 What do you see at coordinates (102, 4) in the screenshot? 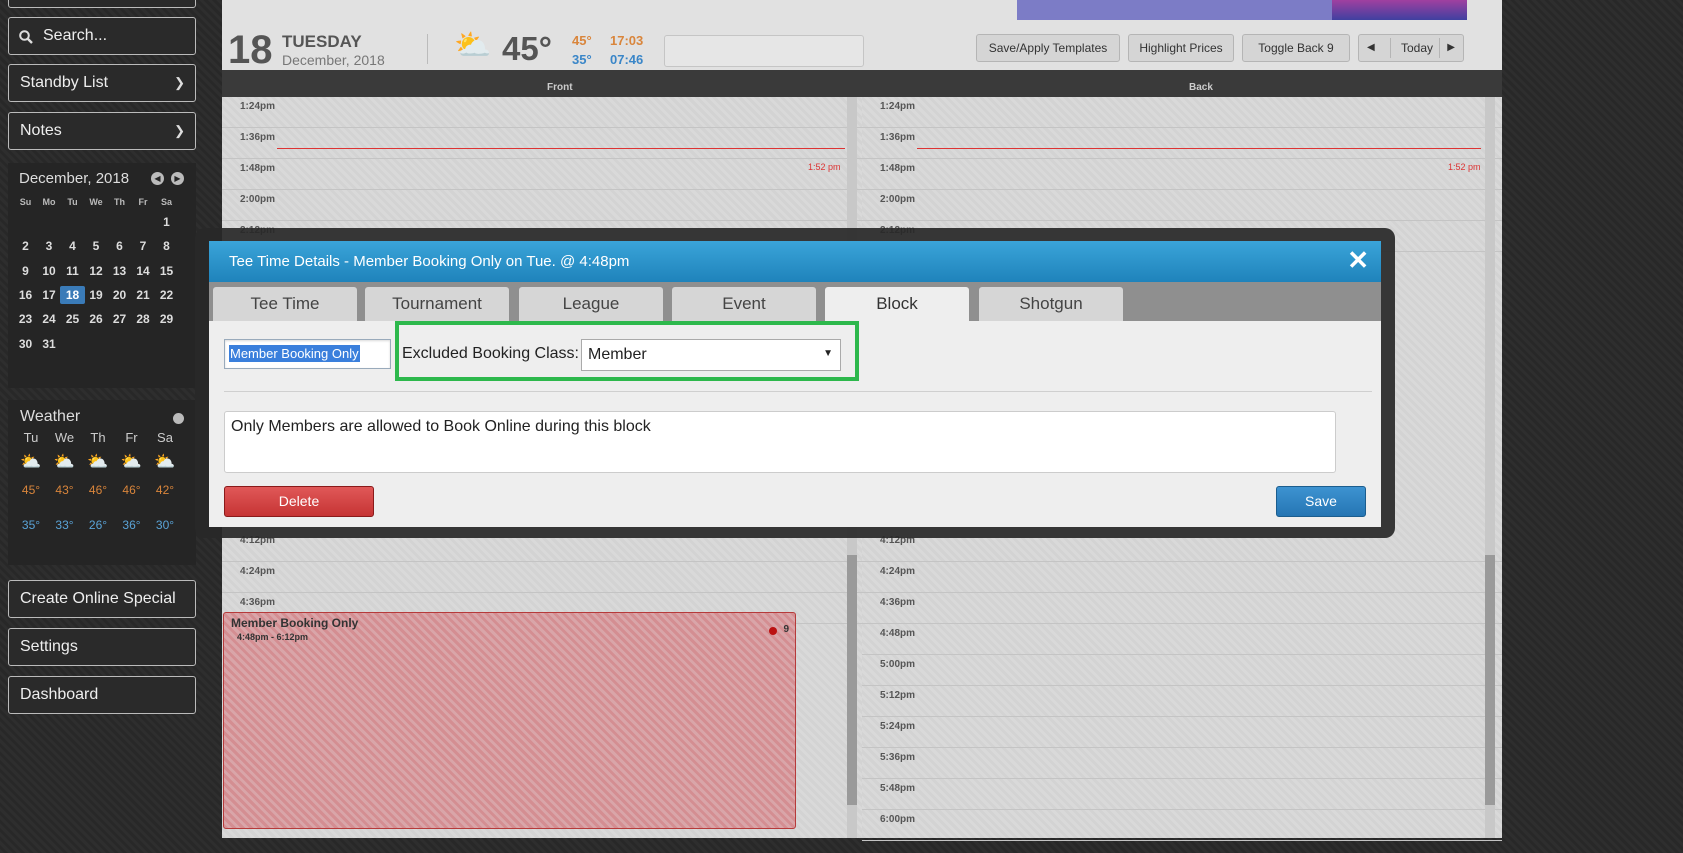
I see `sidebar-top-button` at bounding box center [102, 4].